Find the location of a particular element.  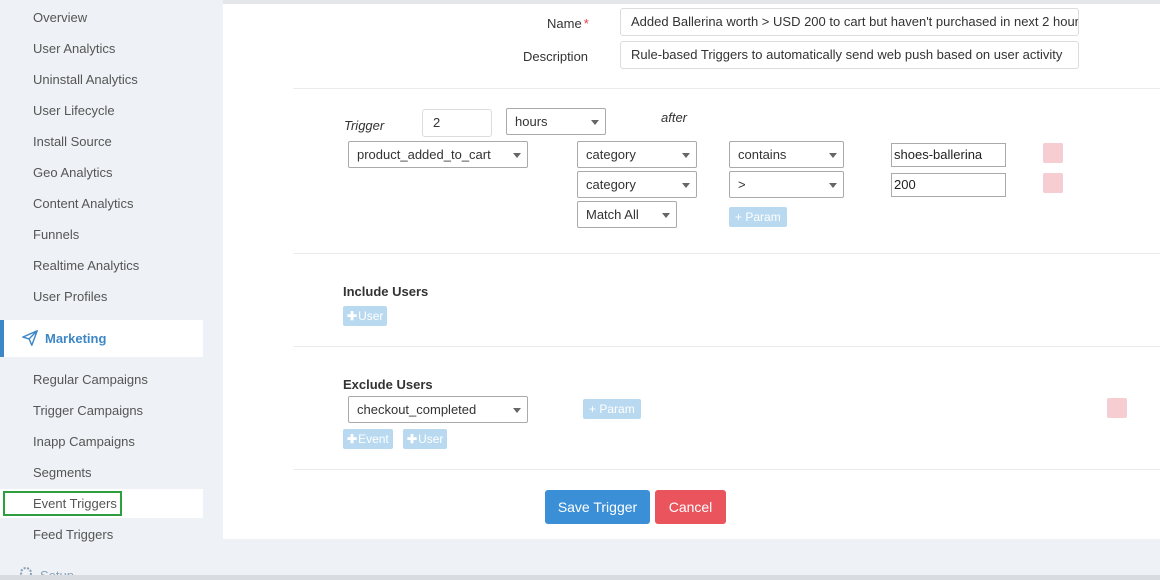

trigger-event-value: product_added_to_cart is located at coordinates (424, 154).